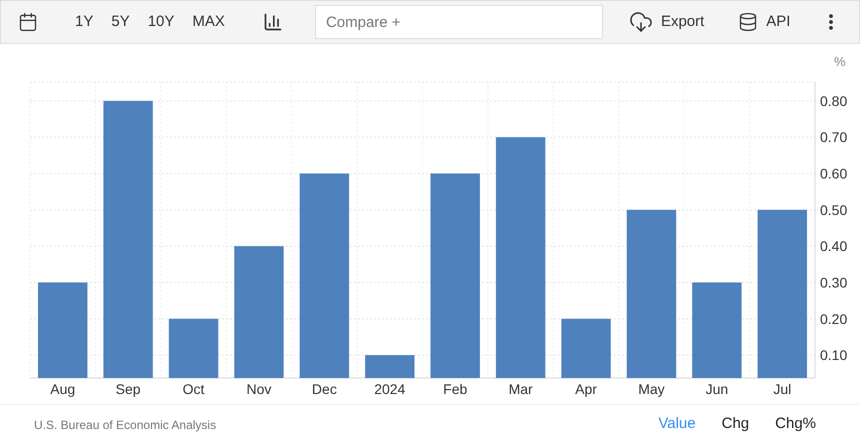  Describe the element at coordinates (63, 389) in the screenshot. I see `x-tick-label: Aug` at that location.